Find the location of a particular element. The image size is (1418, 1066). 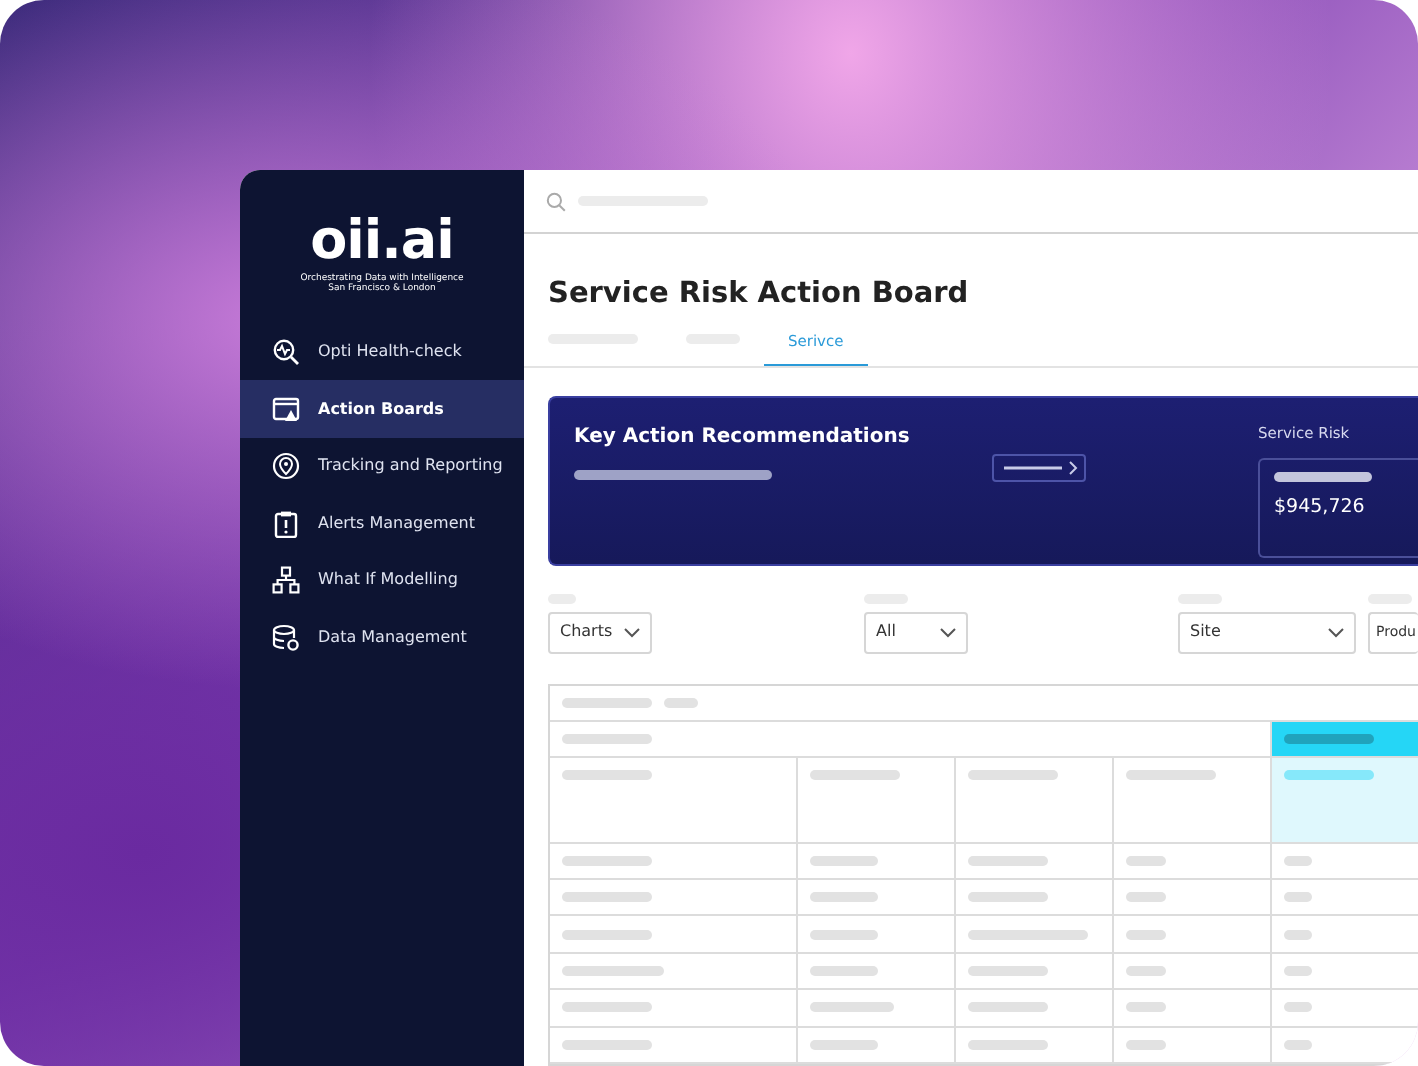

sidebar-item: Action Boards is located at coordinates (382, 409).